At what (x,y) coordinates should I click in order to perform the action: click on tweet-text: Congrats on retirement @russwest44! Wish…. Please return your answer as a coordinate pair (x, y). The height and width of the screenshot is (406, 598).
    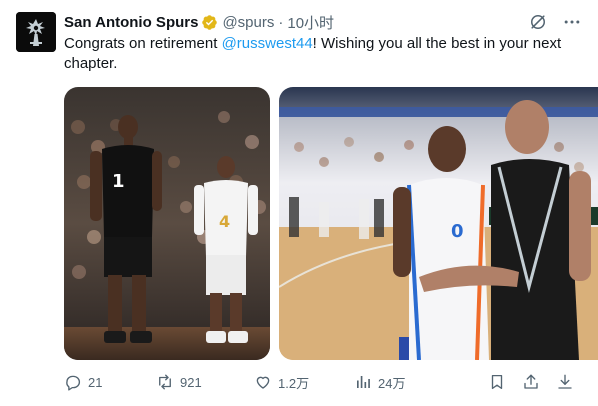
    Looking at the image, I should click on (324, 54).